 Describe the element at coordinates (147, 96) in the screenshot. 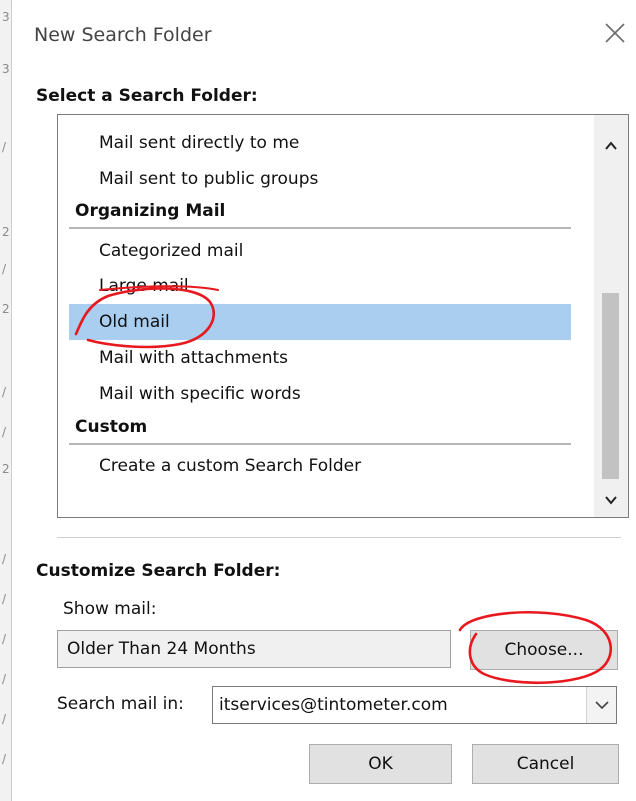

I see `select-folder-heading: Select a Search Folder:` at that location.